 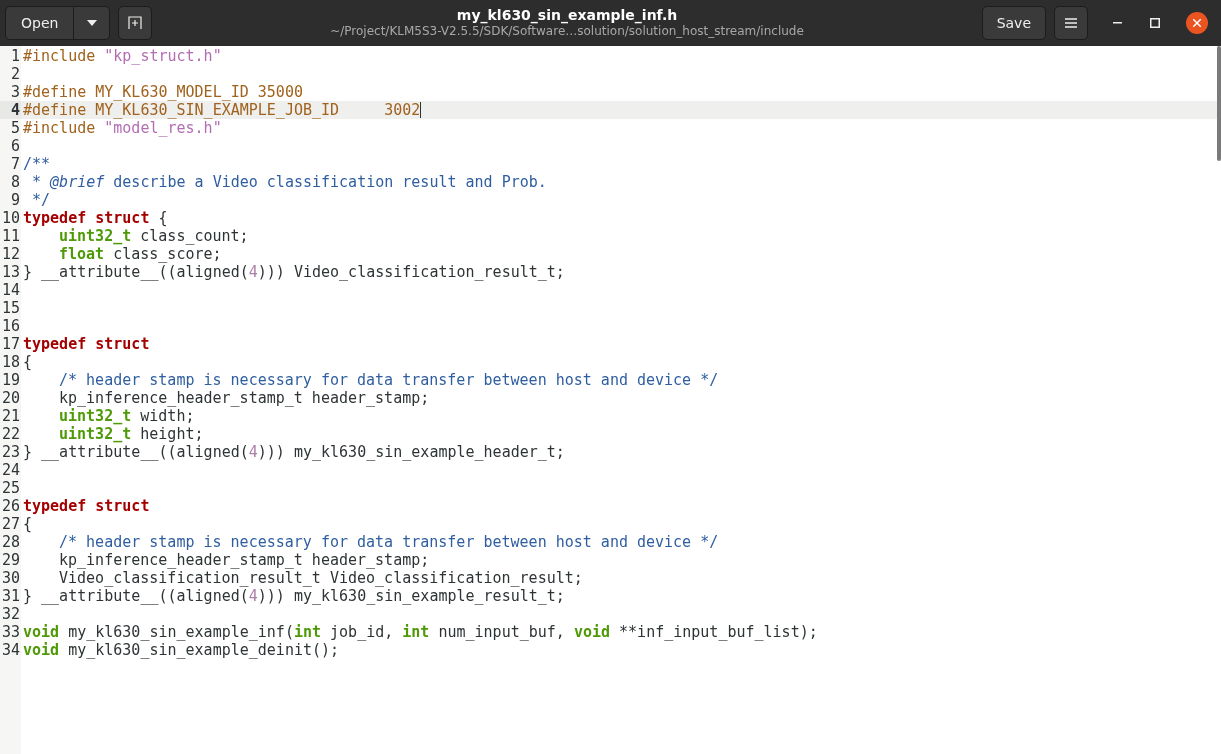 I want to click on caret-icon, so click(x=91, y=23).